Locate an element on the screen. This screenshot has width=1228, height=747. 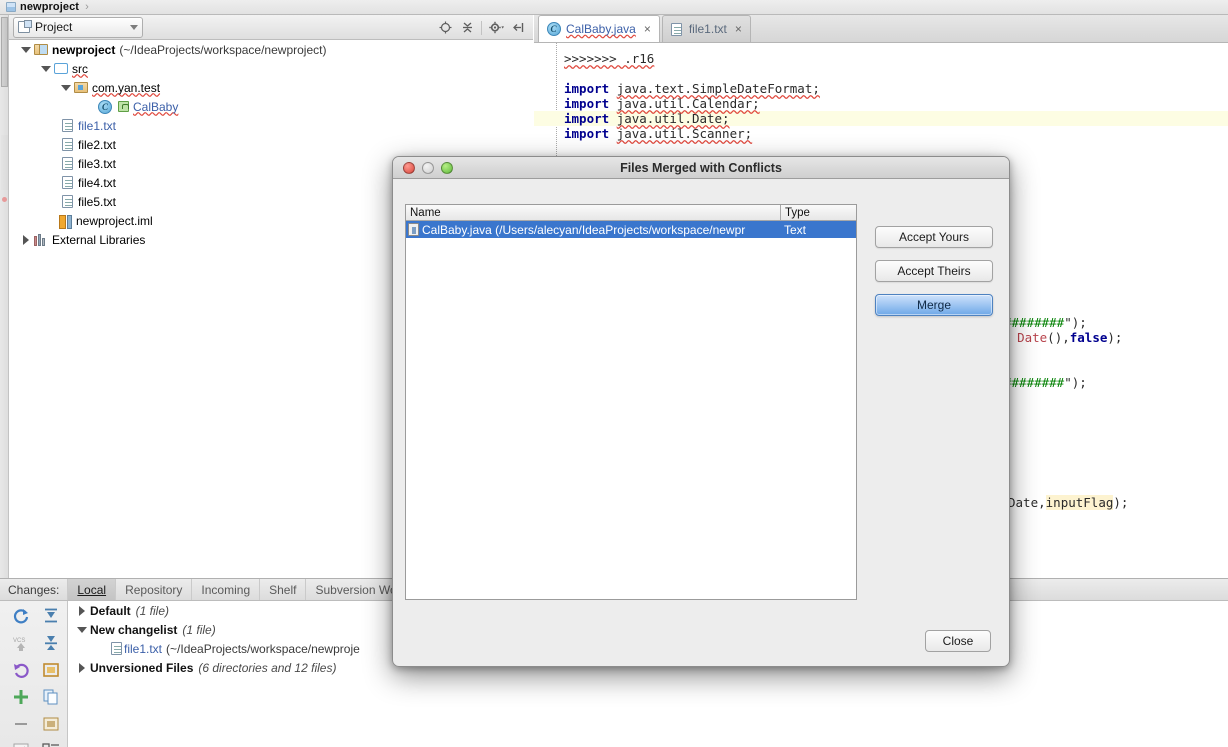
rail-tab-structure is located at coordinates (4, 162).